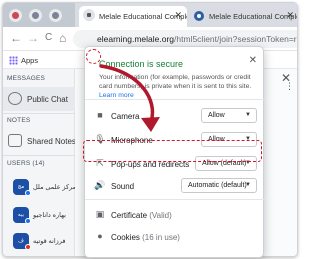 The width and height of the screenshot is (320, 259). What do you see at coordinates (141, 64) in the screenshot?
I see `popup-title: Connection is secure` at bounding box center [141, 64].